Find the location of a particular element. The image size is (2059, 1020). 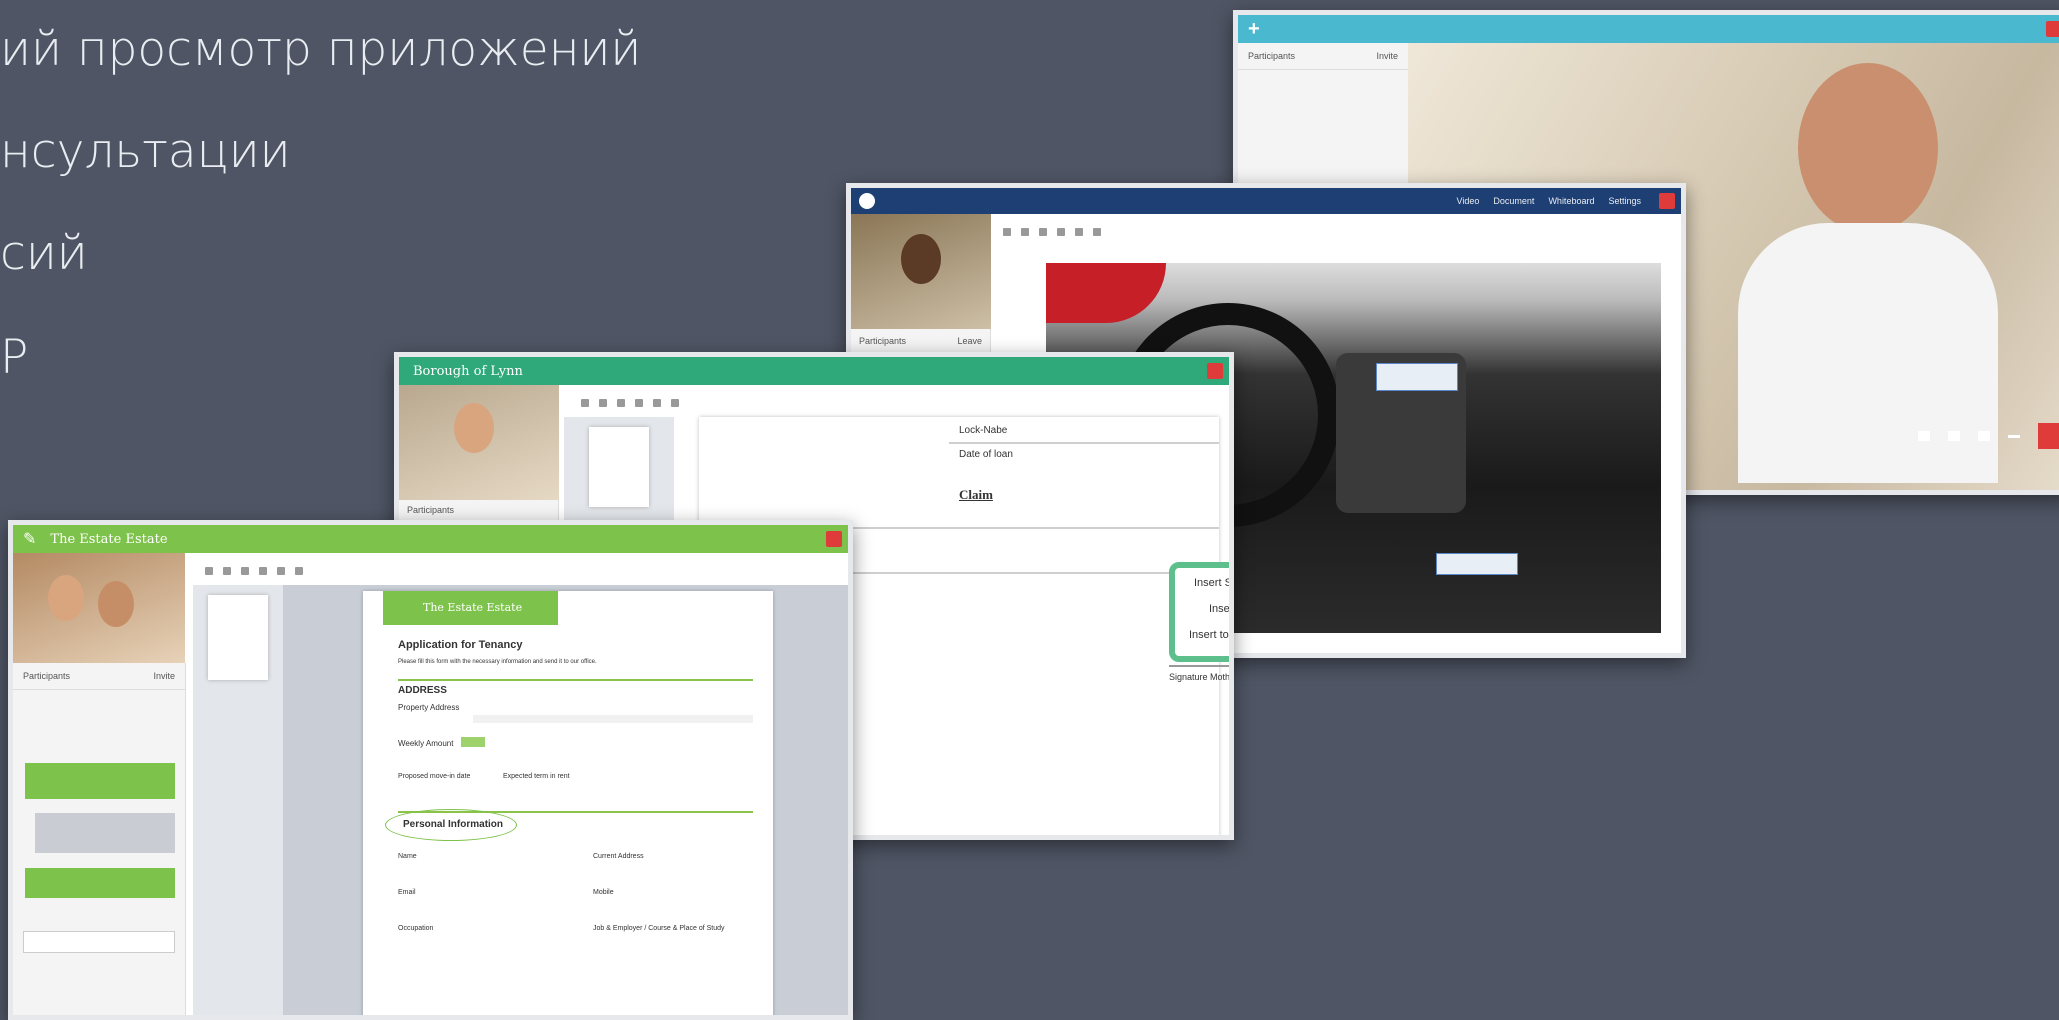

participants-strip: Participants Leave is located at coordinates (921, 341).